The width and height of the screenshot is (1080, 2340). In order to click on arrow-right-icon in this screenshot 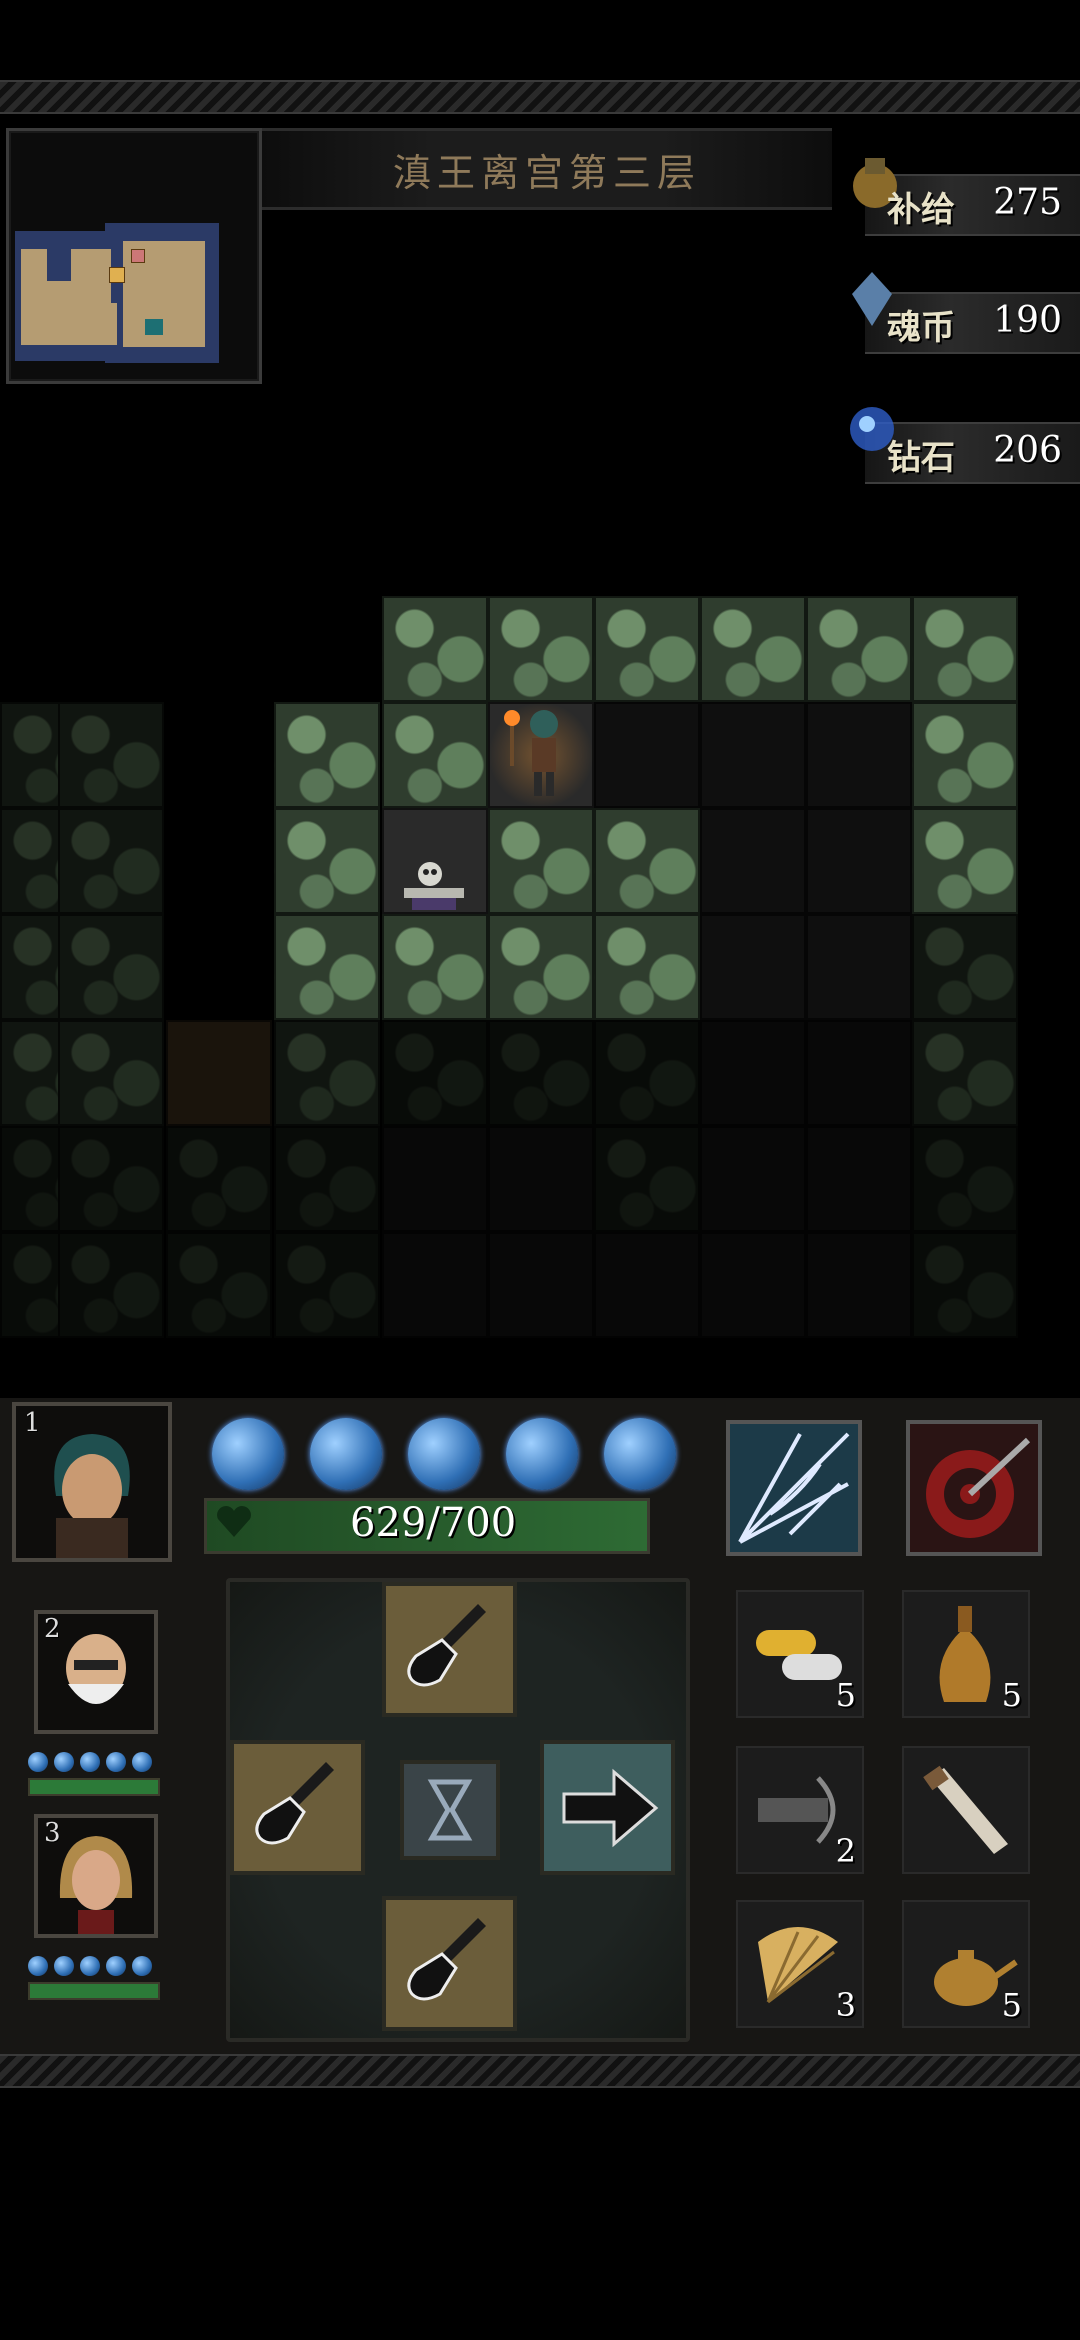, I will do `click(610, 1808)`.